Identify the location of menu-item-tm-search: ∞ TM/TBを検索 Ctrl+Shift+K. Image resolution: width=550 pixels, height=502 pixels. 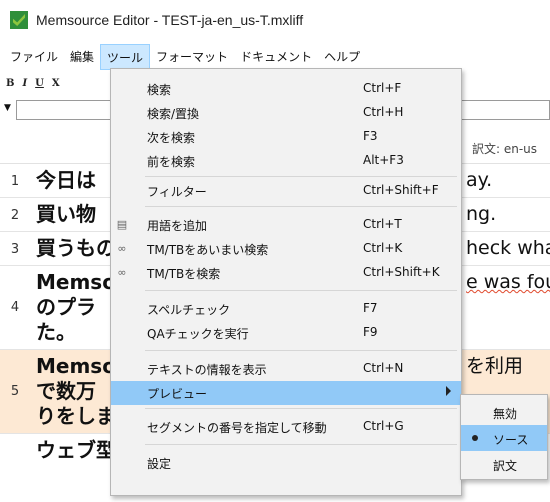
(286, 273).